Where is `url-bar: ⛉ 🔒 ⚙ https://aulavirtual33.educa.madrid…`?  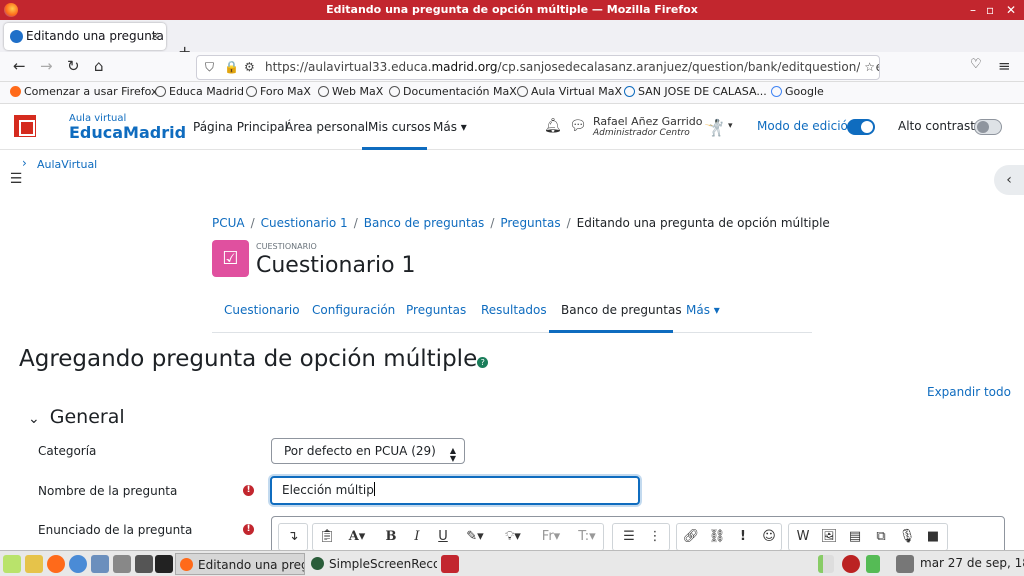 url-bar: ⛉ 🔒 ⚙ https://aulavirtual33.educa.madrid… is located at coordinates (538, 67).